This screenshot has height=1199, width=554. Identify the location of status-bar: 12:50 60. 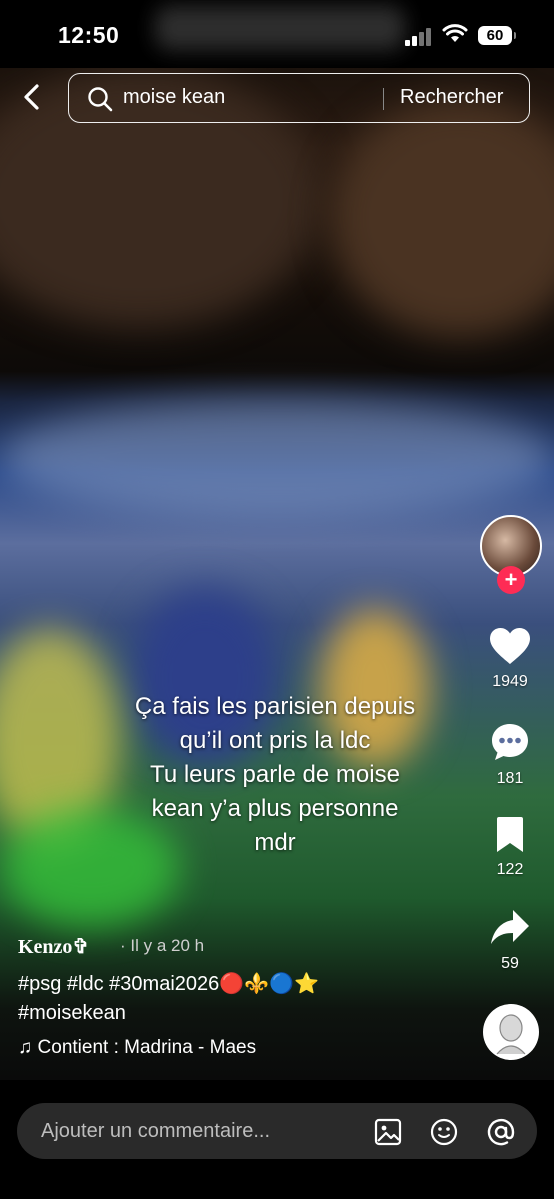
(277, 34).